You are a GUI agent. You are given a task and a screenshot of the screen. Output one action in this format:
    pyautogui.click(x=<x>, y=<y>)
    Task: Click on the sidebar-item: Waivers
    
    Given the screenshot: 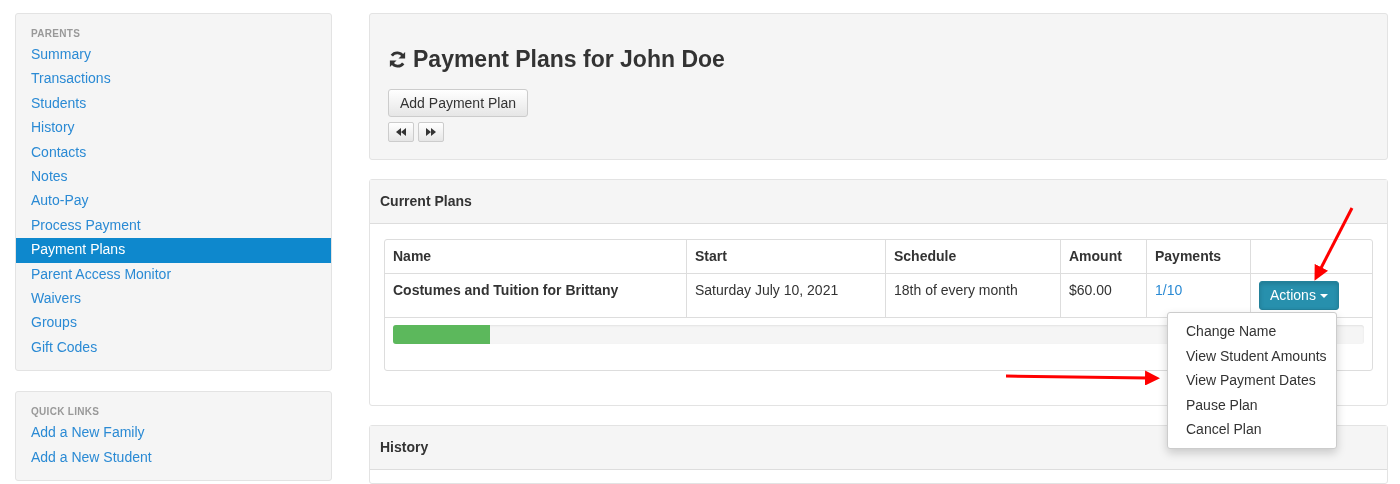 What is the action you would take?
    pyautogui.click(x=173, y=299)
    